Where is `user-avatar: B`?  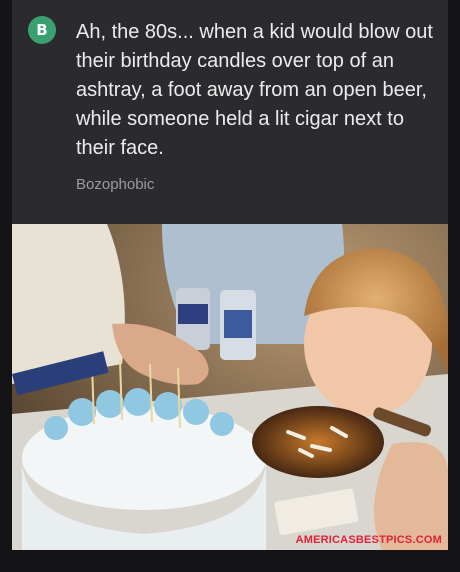 user-avatar: B is located at coordinates (42, 30).